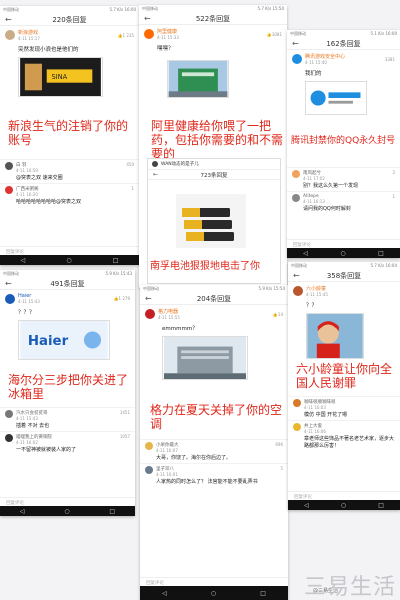  Describe the element at coordinates (207, 482) in the screenshot. I see `comment-text: 人家热的同时怎么了？ 法官能不能不要乱弄书` at that location.